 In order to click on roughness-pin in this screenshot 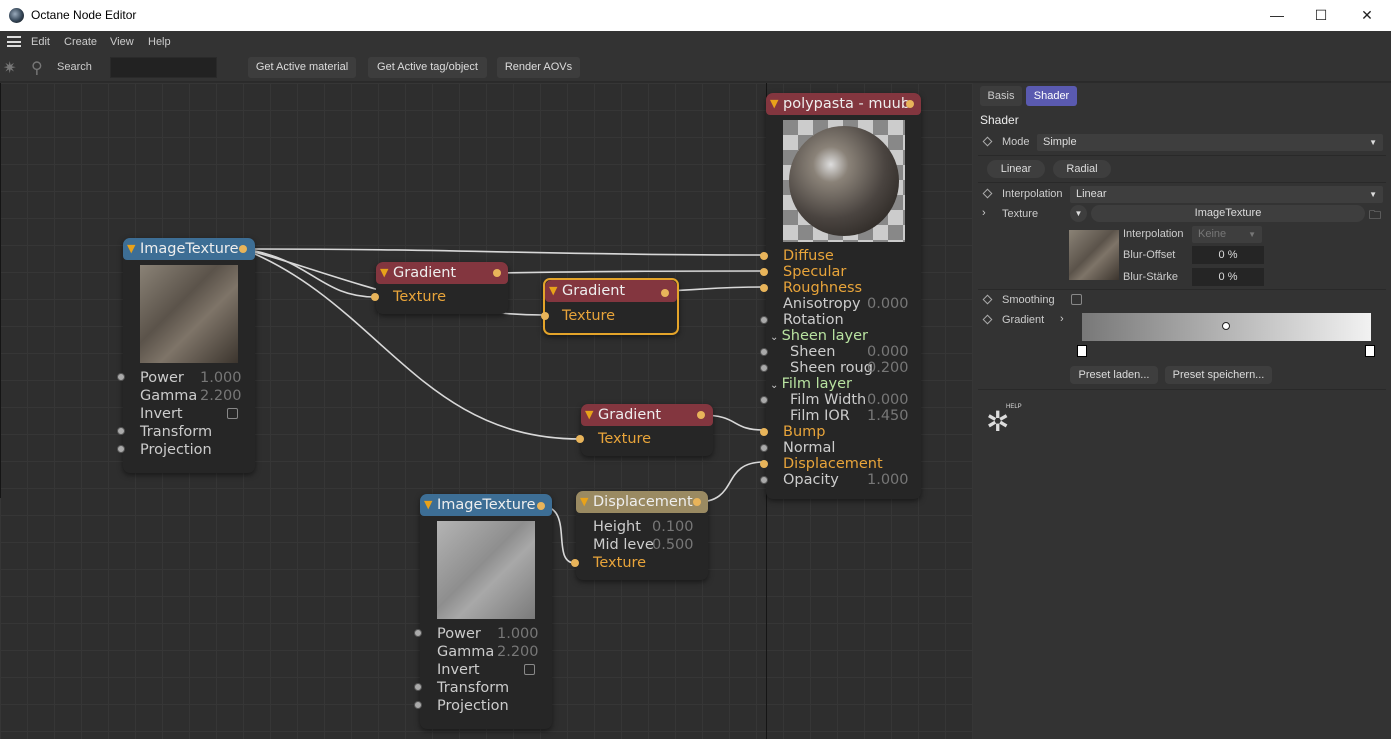, I will do `click(764, 288)`.